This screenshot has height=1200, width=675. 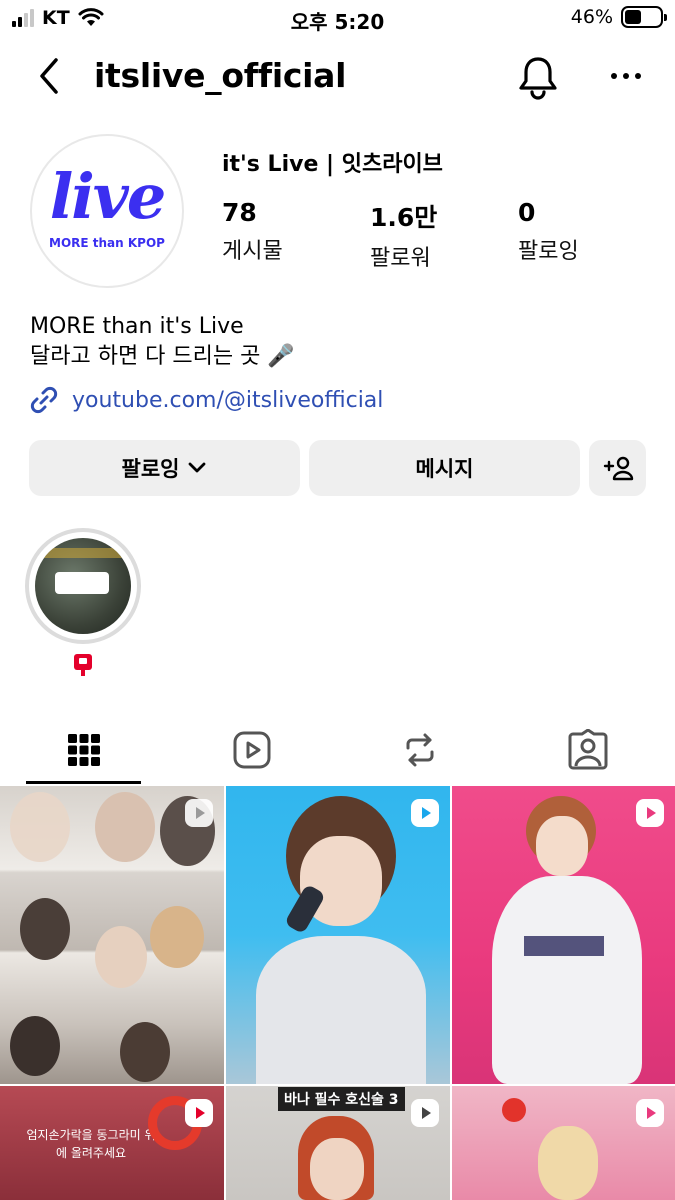 What do you see at coordinates (239, 212) in the screenshot?
I see `stat-posts-count: 78` at bounding box center [239, 212].